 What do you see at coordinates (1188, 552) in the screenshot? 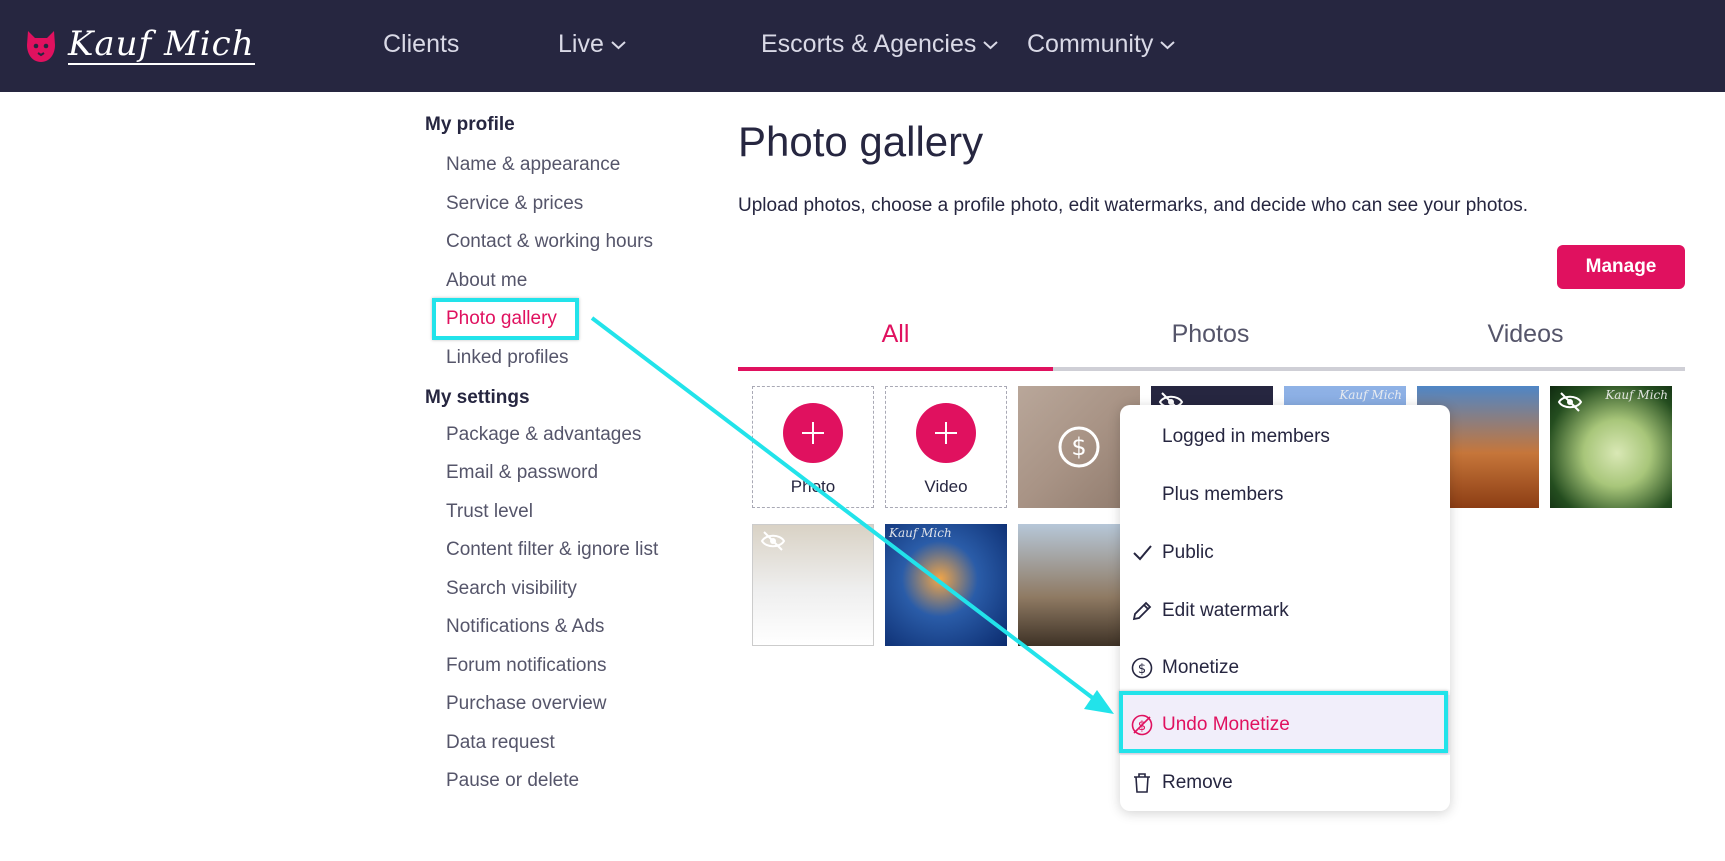
I see `menu-item-label: Public` at bounding box center [1188, 552].